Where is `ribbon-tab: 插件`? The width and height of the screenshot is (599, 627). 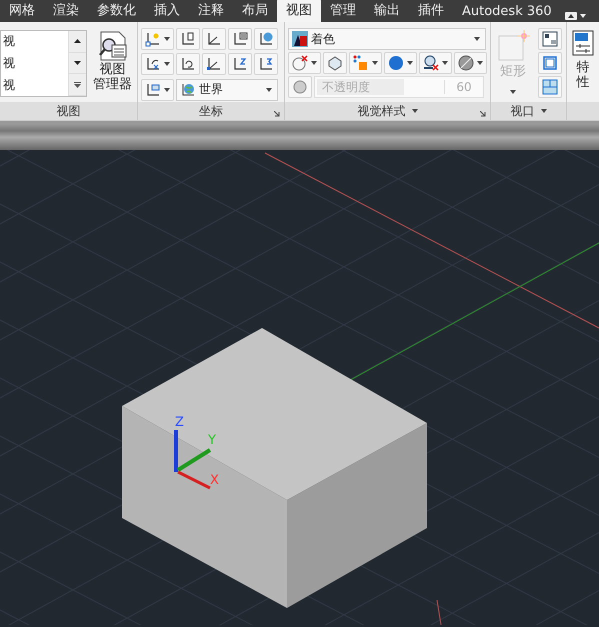
ribbon-tab: 插件 is located at coordinates (431, 11).